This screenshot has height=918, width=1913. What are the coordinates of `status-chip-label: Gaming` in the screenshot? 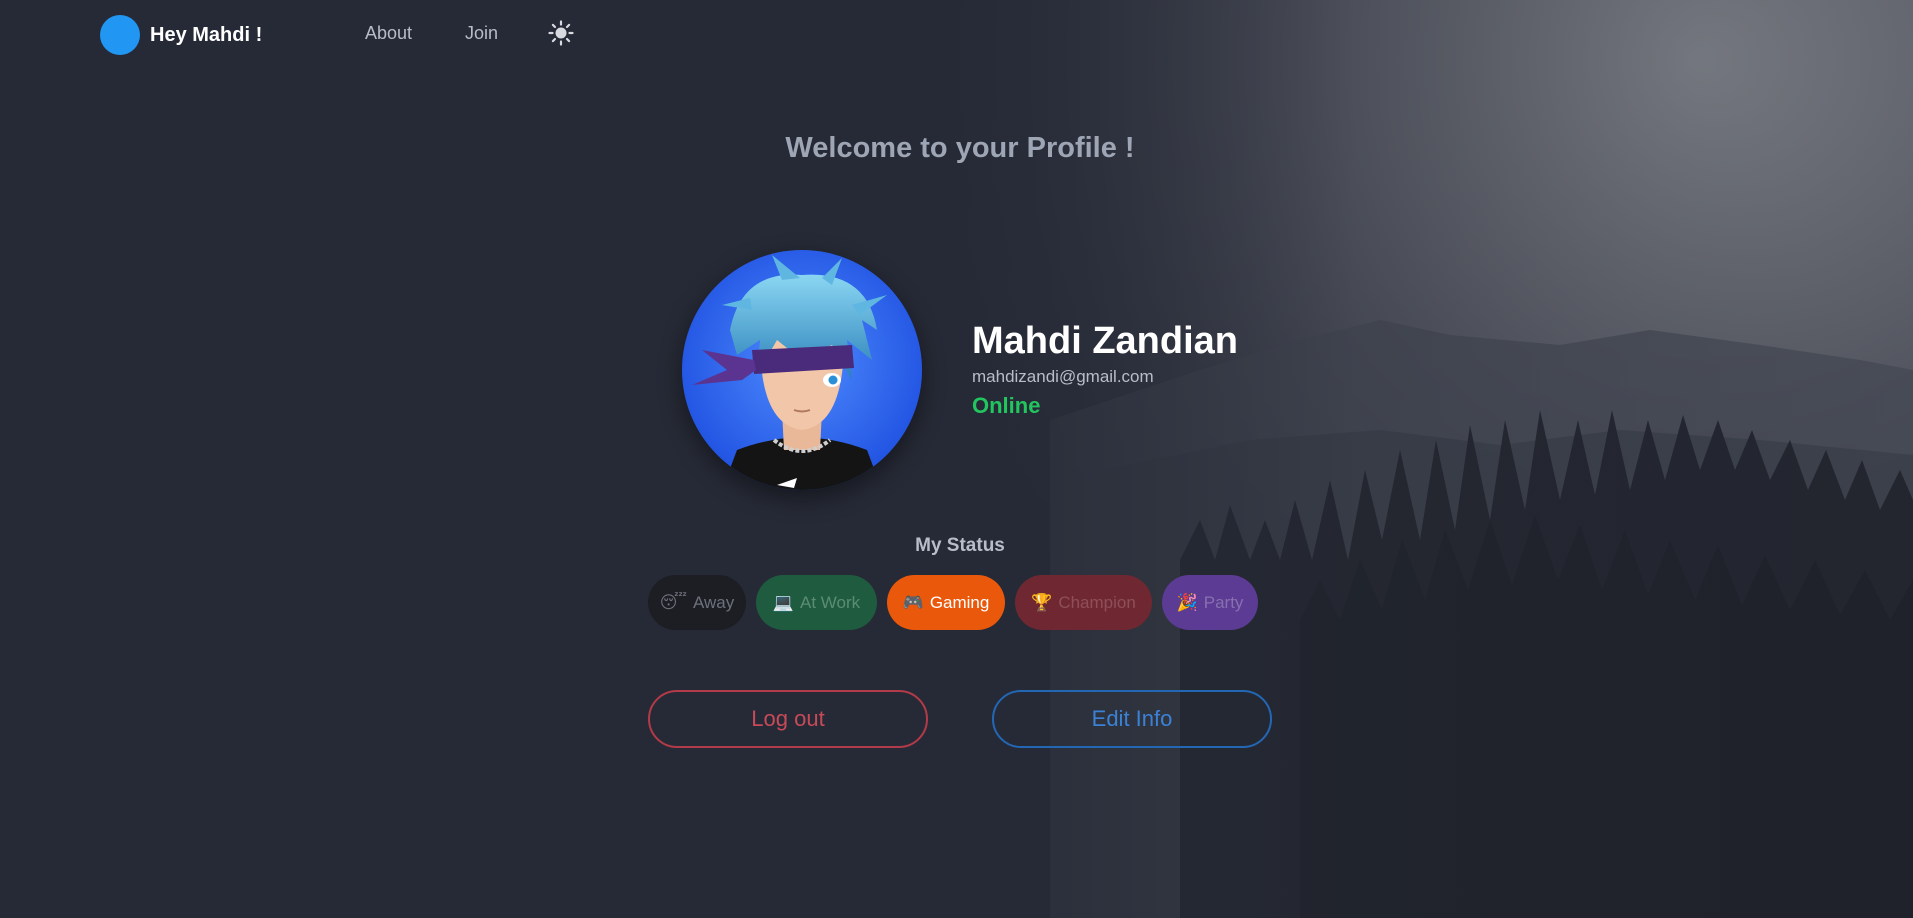 It's located at (959, 602).